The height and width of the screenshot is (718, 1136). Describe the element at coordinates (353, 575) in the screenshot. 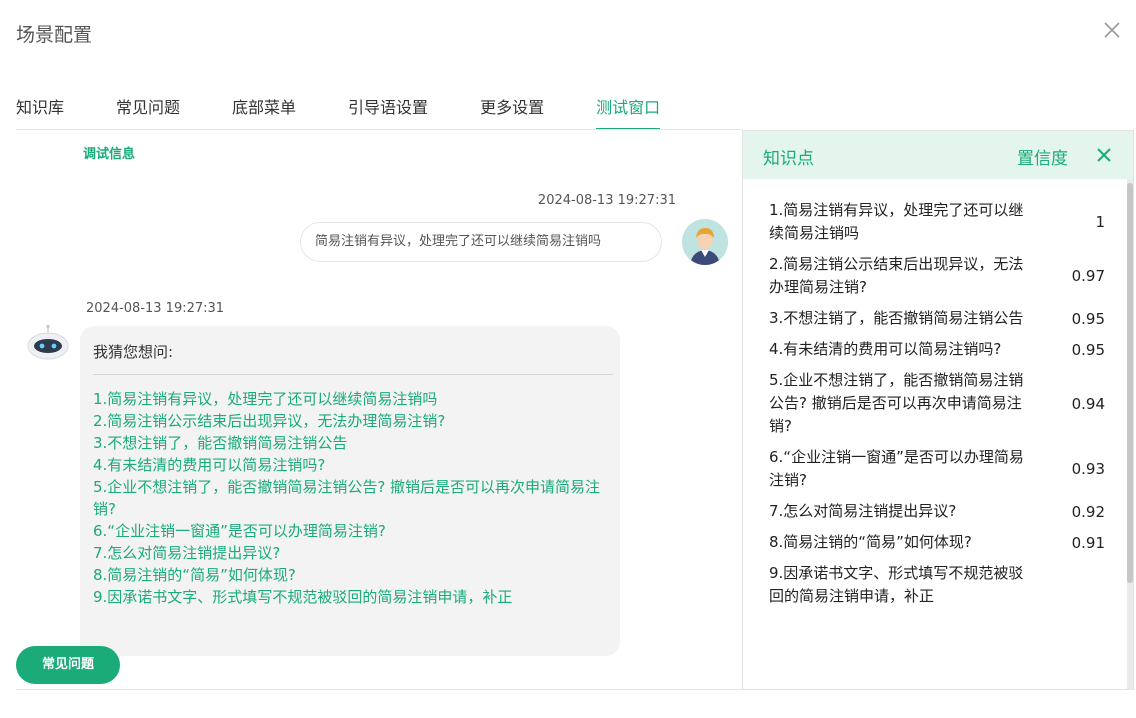

I see `suggestion-item: 8.简易注销的“简易”如何体现?` at that location.